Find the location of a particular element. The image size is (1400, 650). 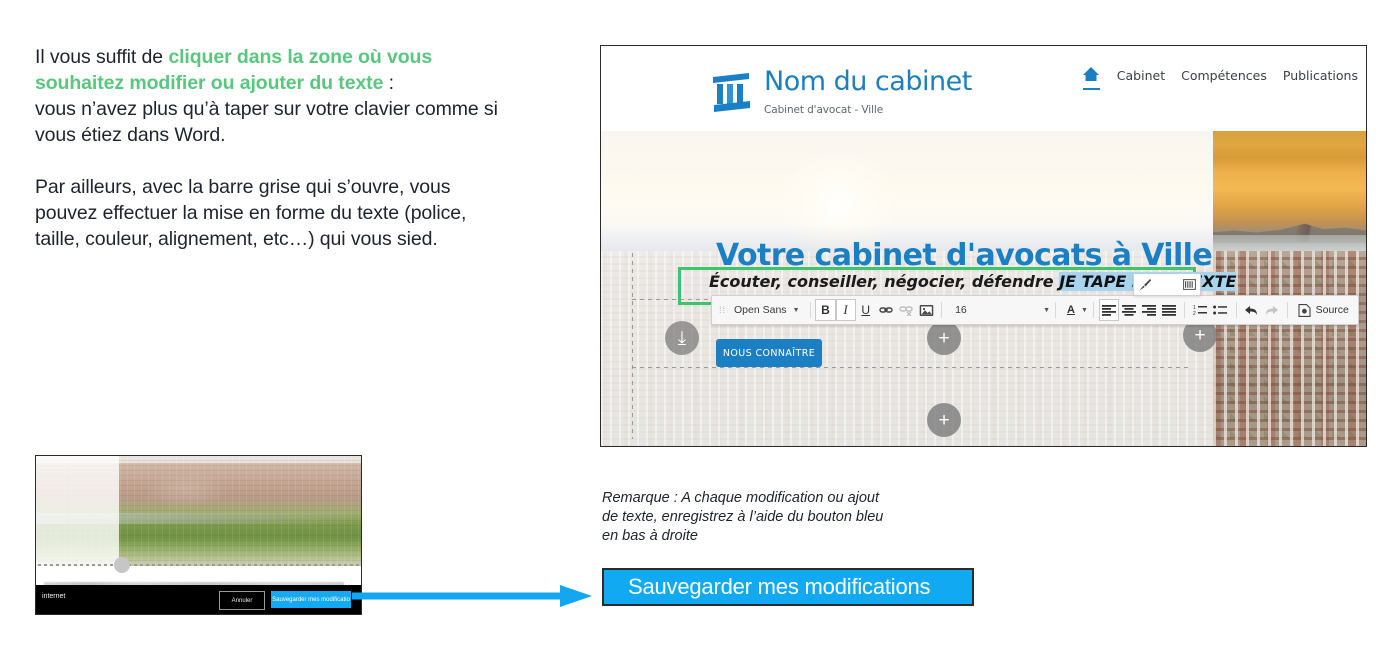

source-button: Source is located at coordinates (1323, 310).